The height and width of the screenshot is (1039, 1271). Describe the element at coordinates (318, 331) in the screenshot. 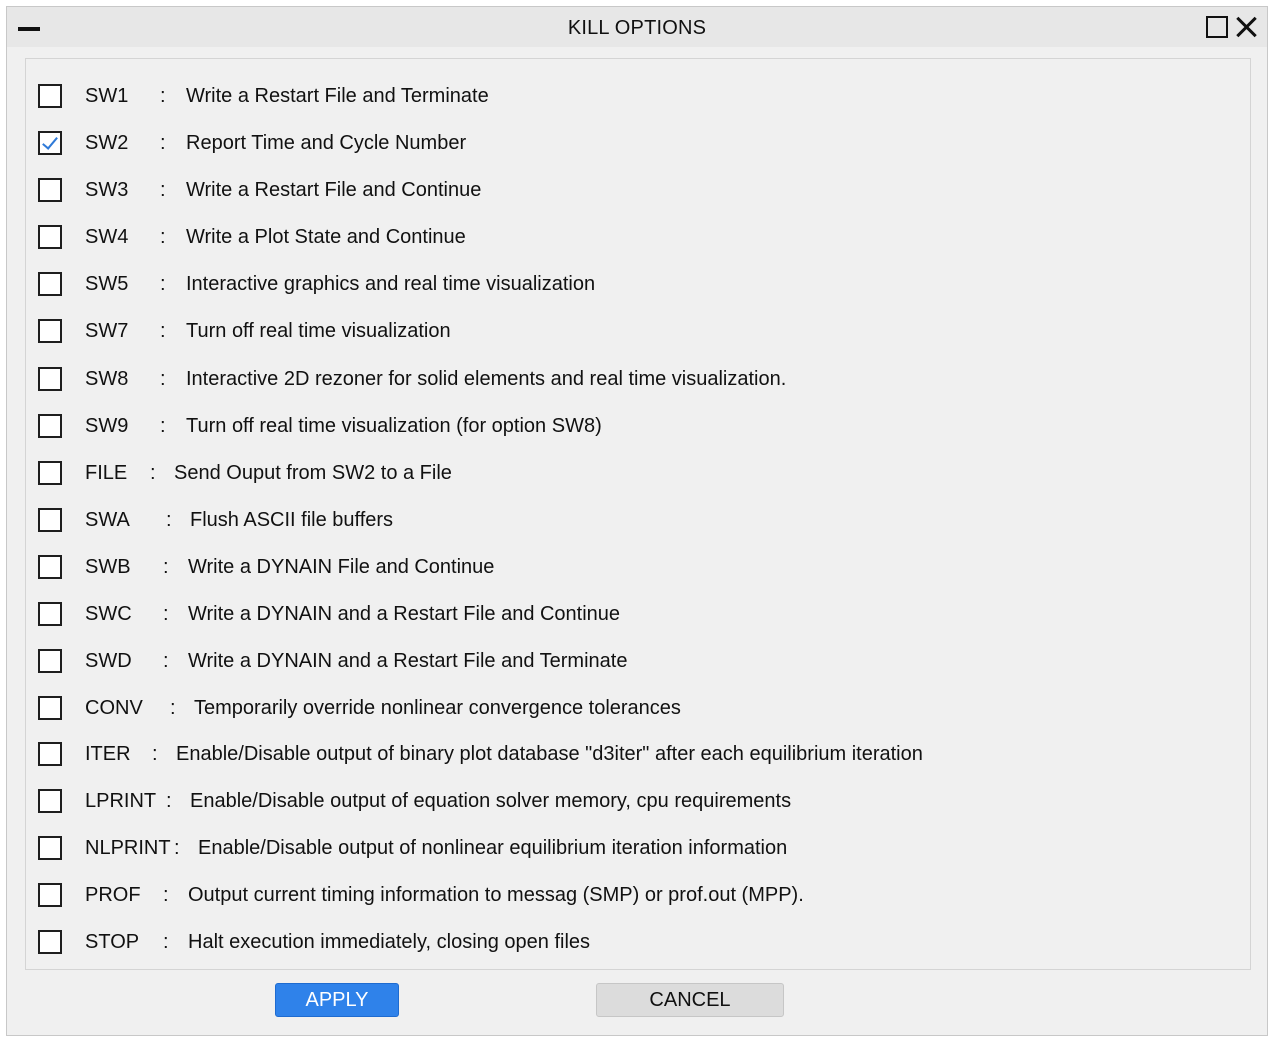

I see `option-description: Turn off real time visualization` at that location.